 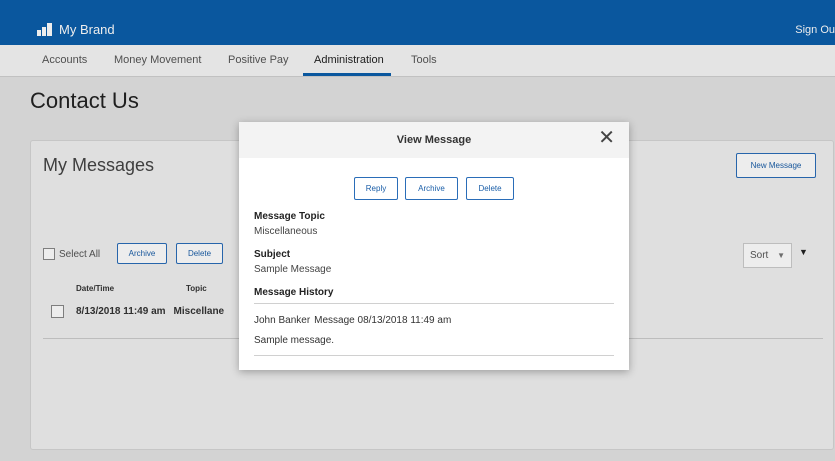 What do you see at coordinates (294, 340) in the screenshot?
I see `history-body: Sample message.` at bounding box center [294, 340].